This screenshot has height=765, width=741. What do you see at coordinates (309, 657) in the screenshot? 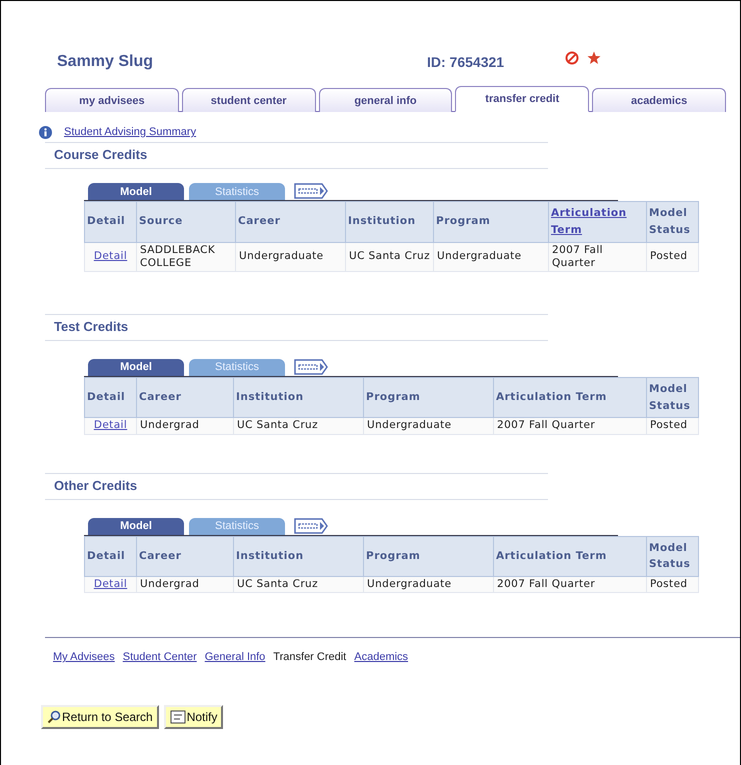
I see `page-link: Transfer Credit` at bounding box center [309, 657].